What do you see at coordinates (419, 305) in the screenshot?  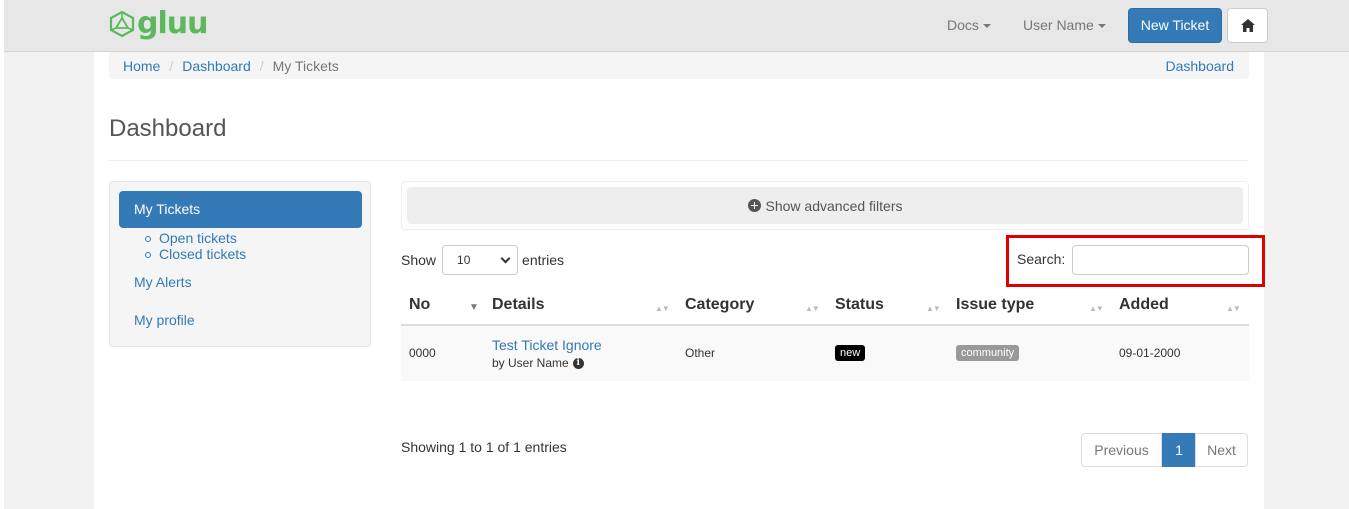 I see `column-header-no: No` at bounding box center [419, 305].